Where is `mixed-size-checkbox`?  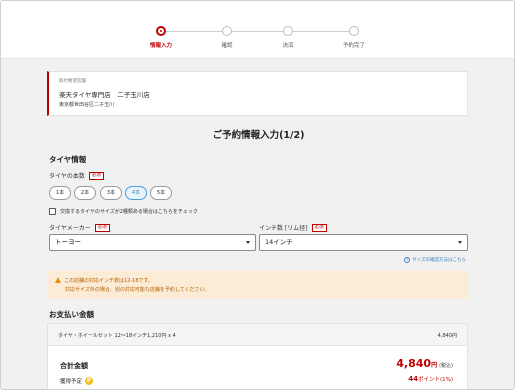
mixed-size-checkbox is located at coordinates (52, 211).